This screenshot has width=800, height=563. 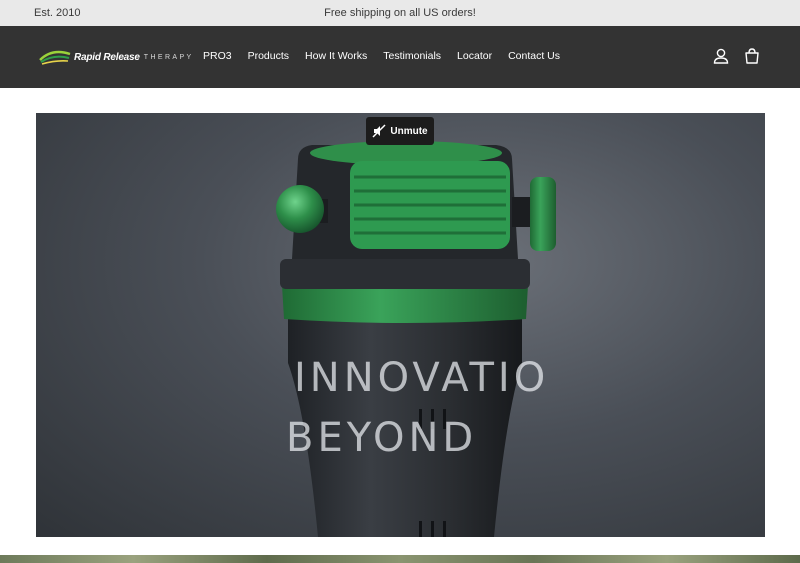 I want to click on hero-headline-line1: INNOVATIO, so click(x=422, y=378).